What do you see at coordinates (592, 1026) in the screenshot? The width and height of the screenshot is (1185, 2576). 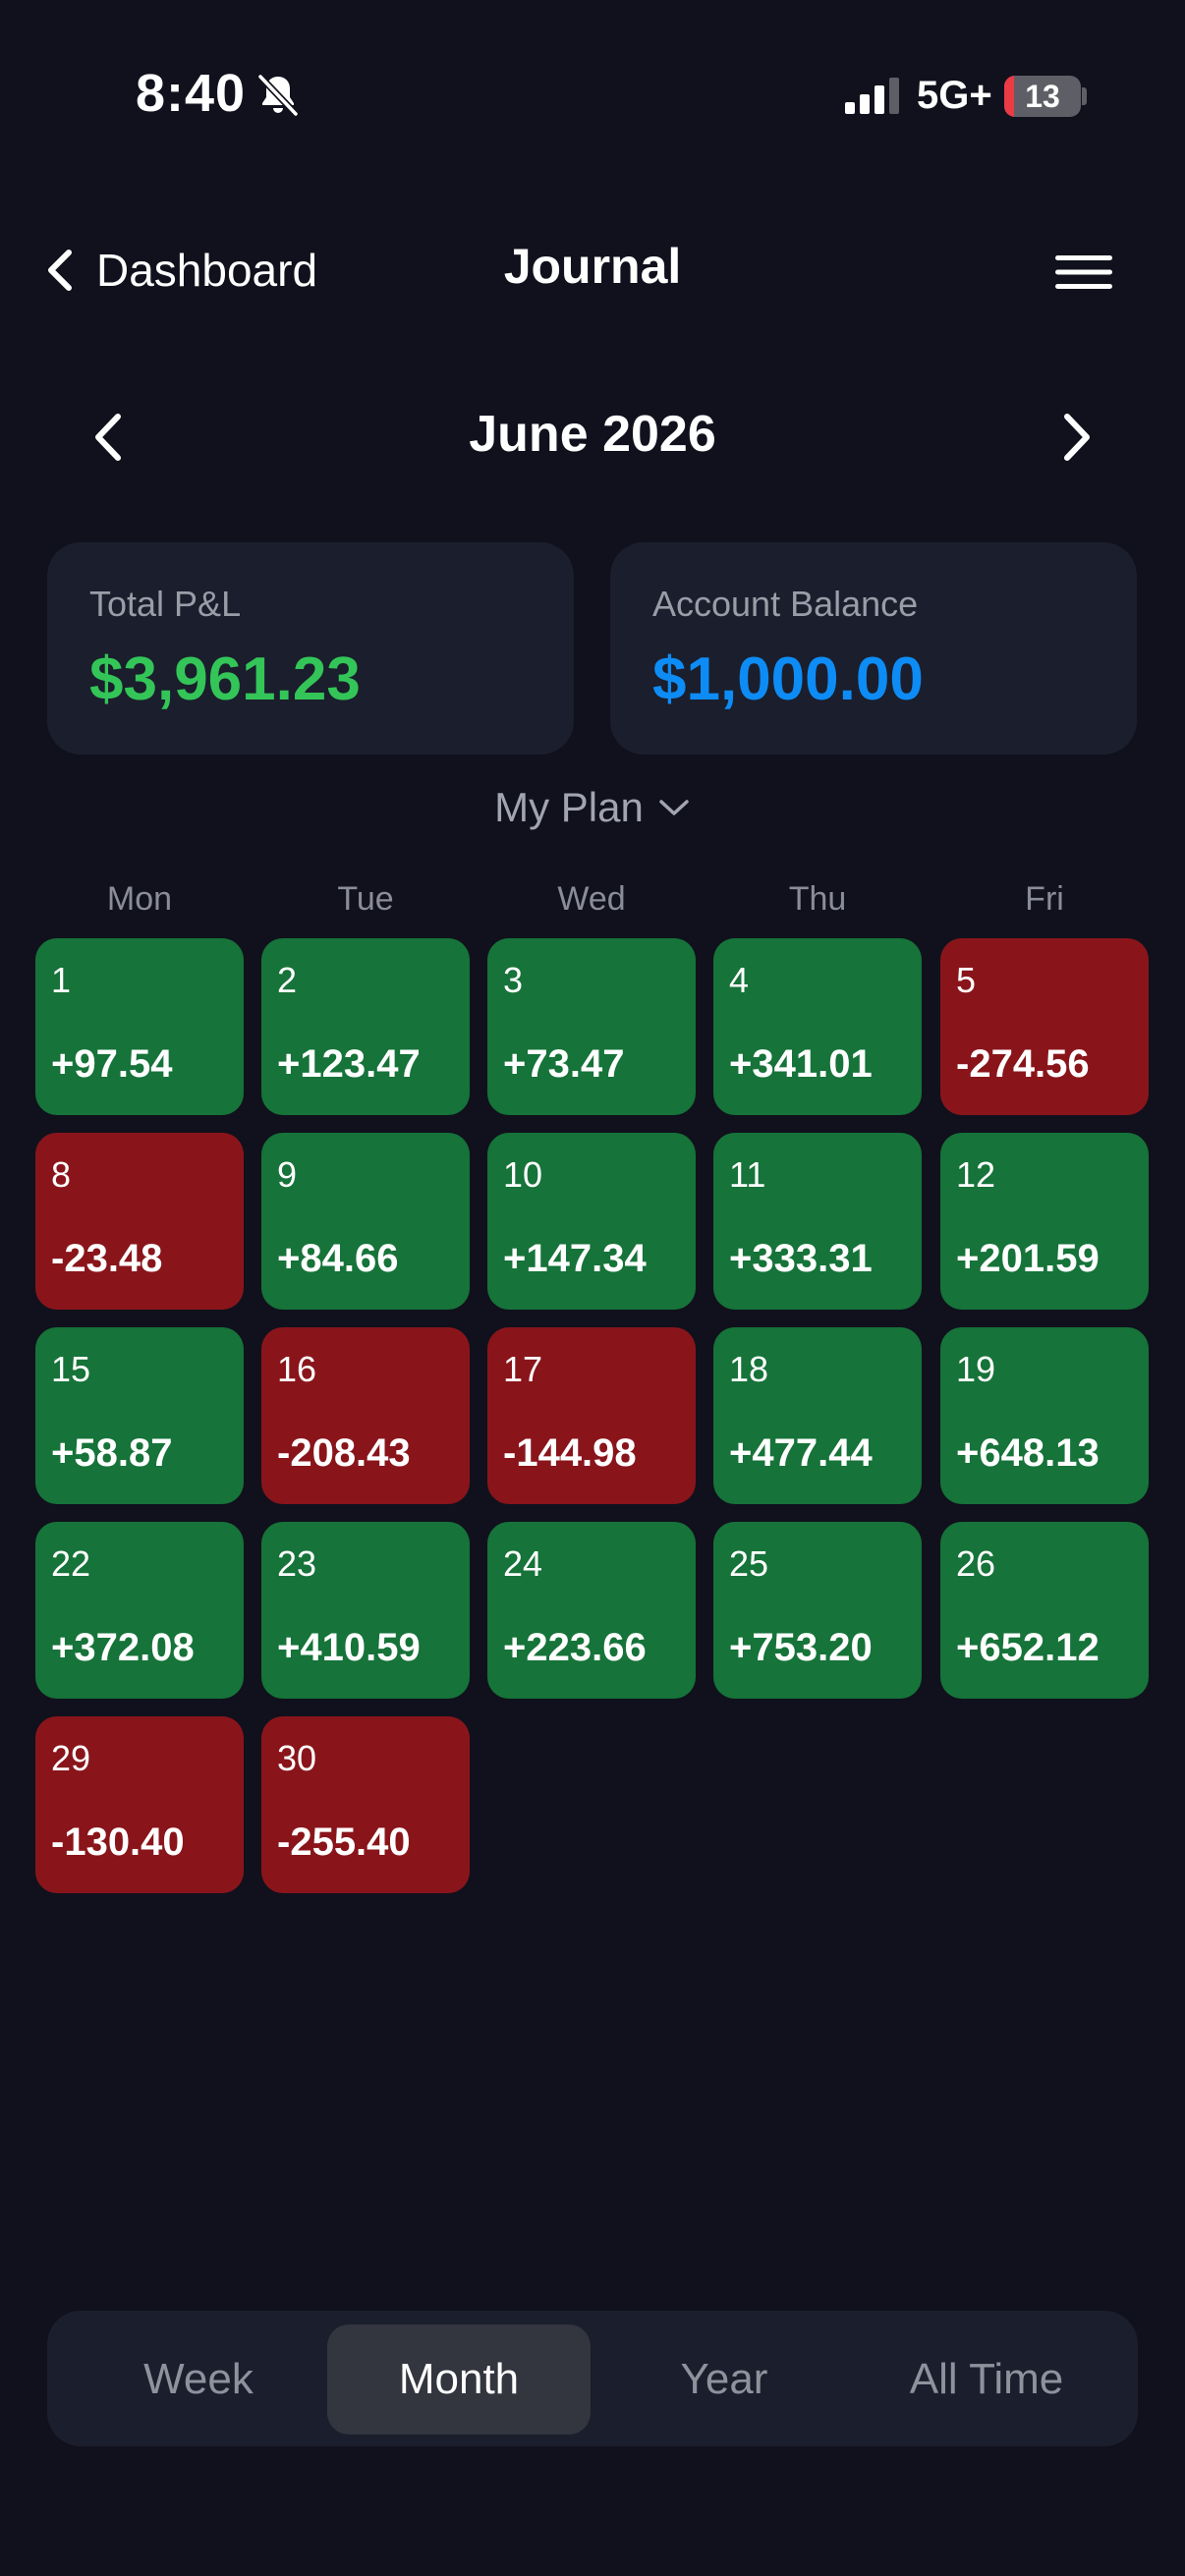 I see `calendar-day-cell: 3 +73.47` at bounding box center [592, 1026].